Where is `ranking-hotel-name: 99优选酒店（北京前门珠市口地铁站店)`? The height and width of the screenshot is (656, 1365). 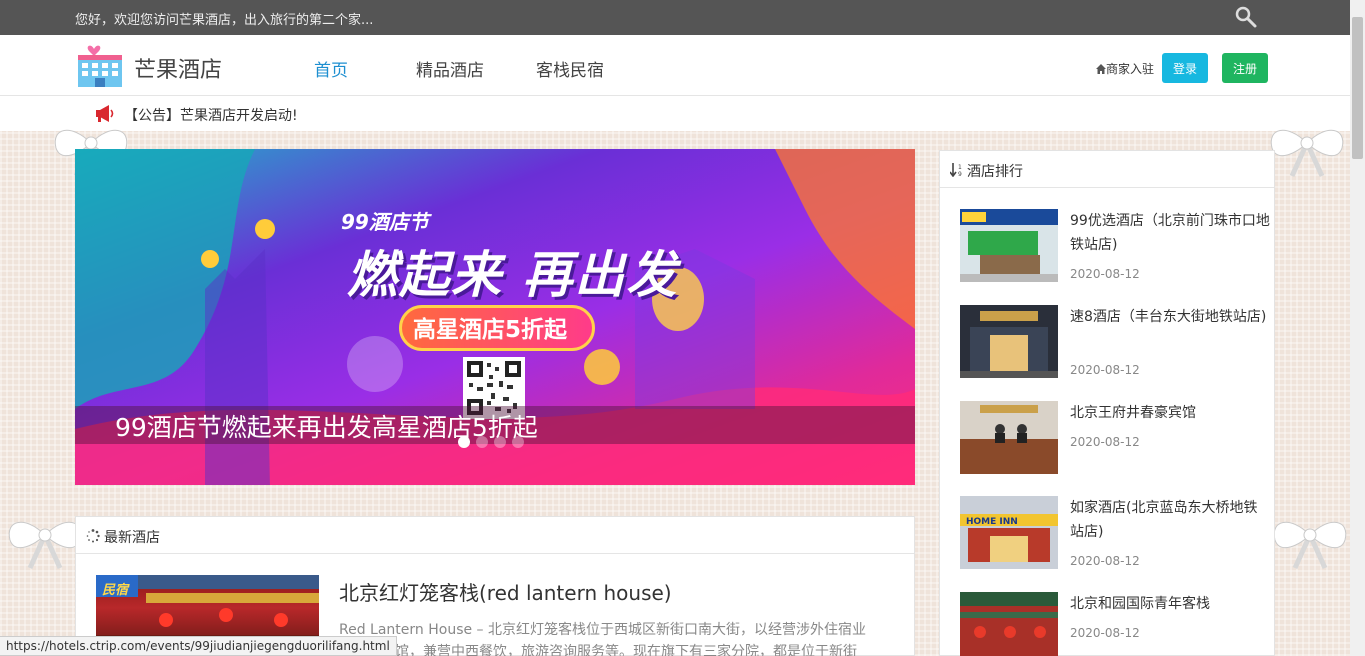
ranking-hotel-name: 99优选酒店（北京前门珠市口地铁站店) is located at coordinates (1170, 233).